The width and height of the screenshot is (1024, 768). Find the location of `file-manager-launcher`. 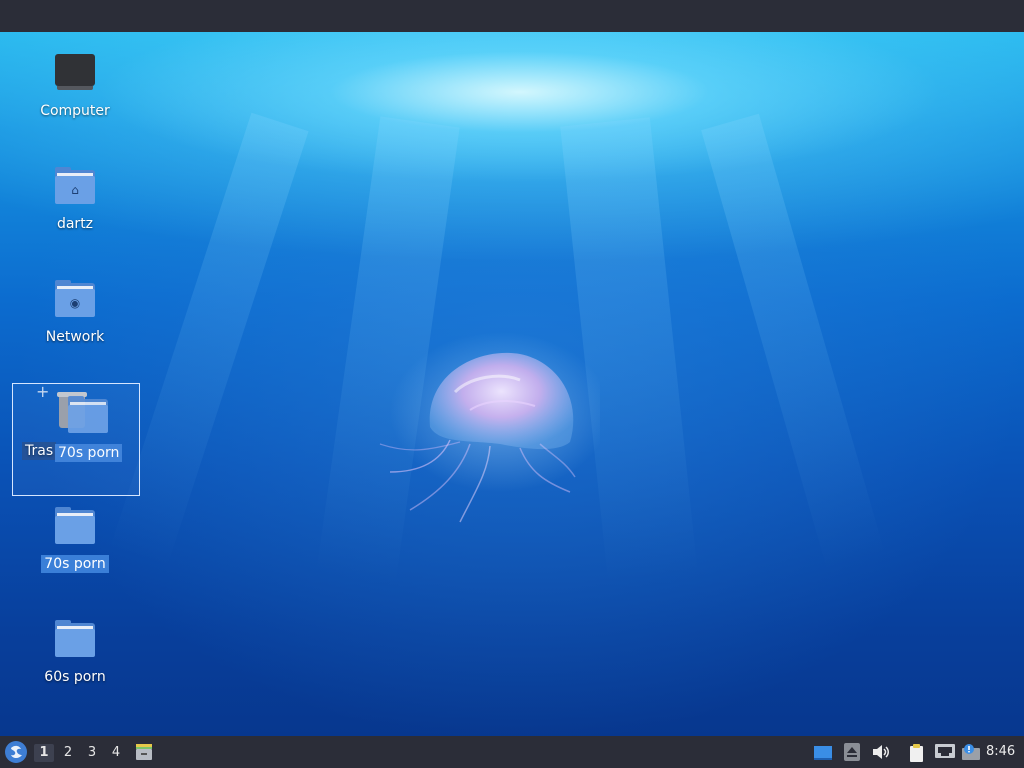

file-manager-launcher is located at coordinates (144, 752).